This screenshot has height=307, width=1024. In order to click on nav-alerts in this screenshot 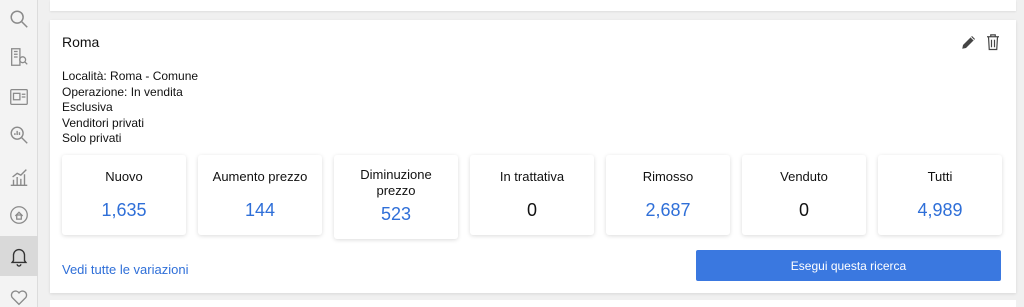, I will do `click(19, 256)`.